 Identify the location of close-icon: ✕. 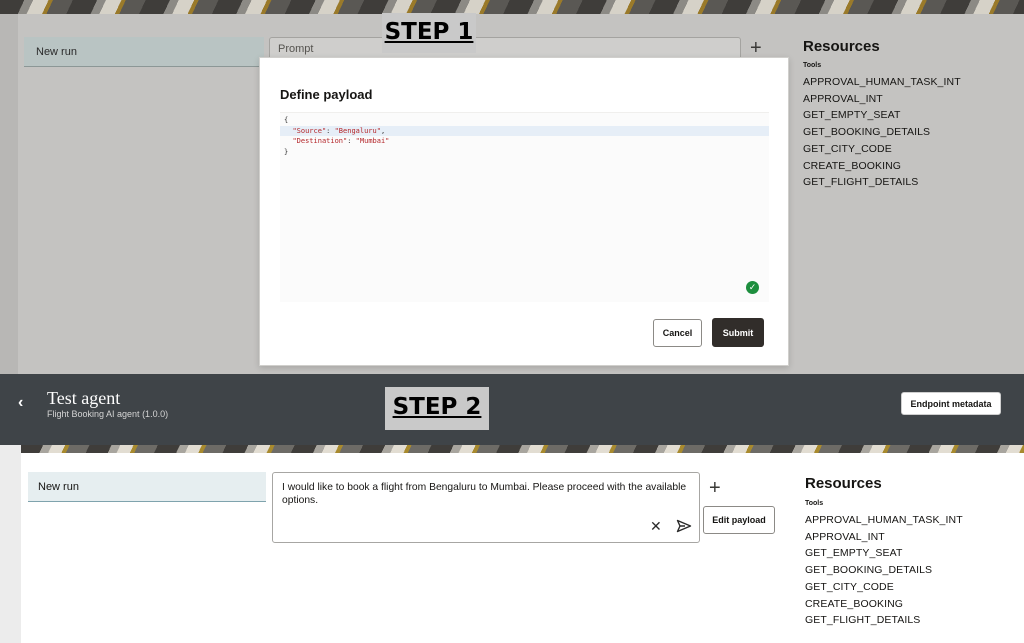
(656, 526).